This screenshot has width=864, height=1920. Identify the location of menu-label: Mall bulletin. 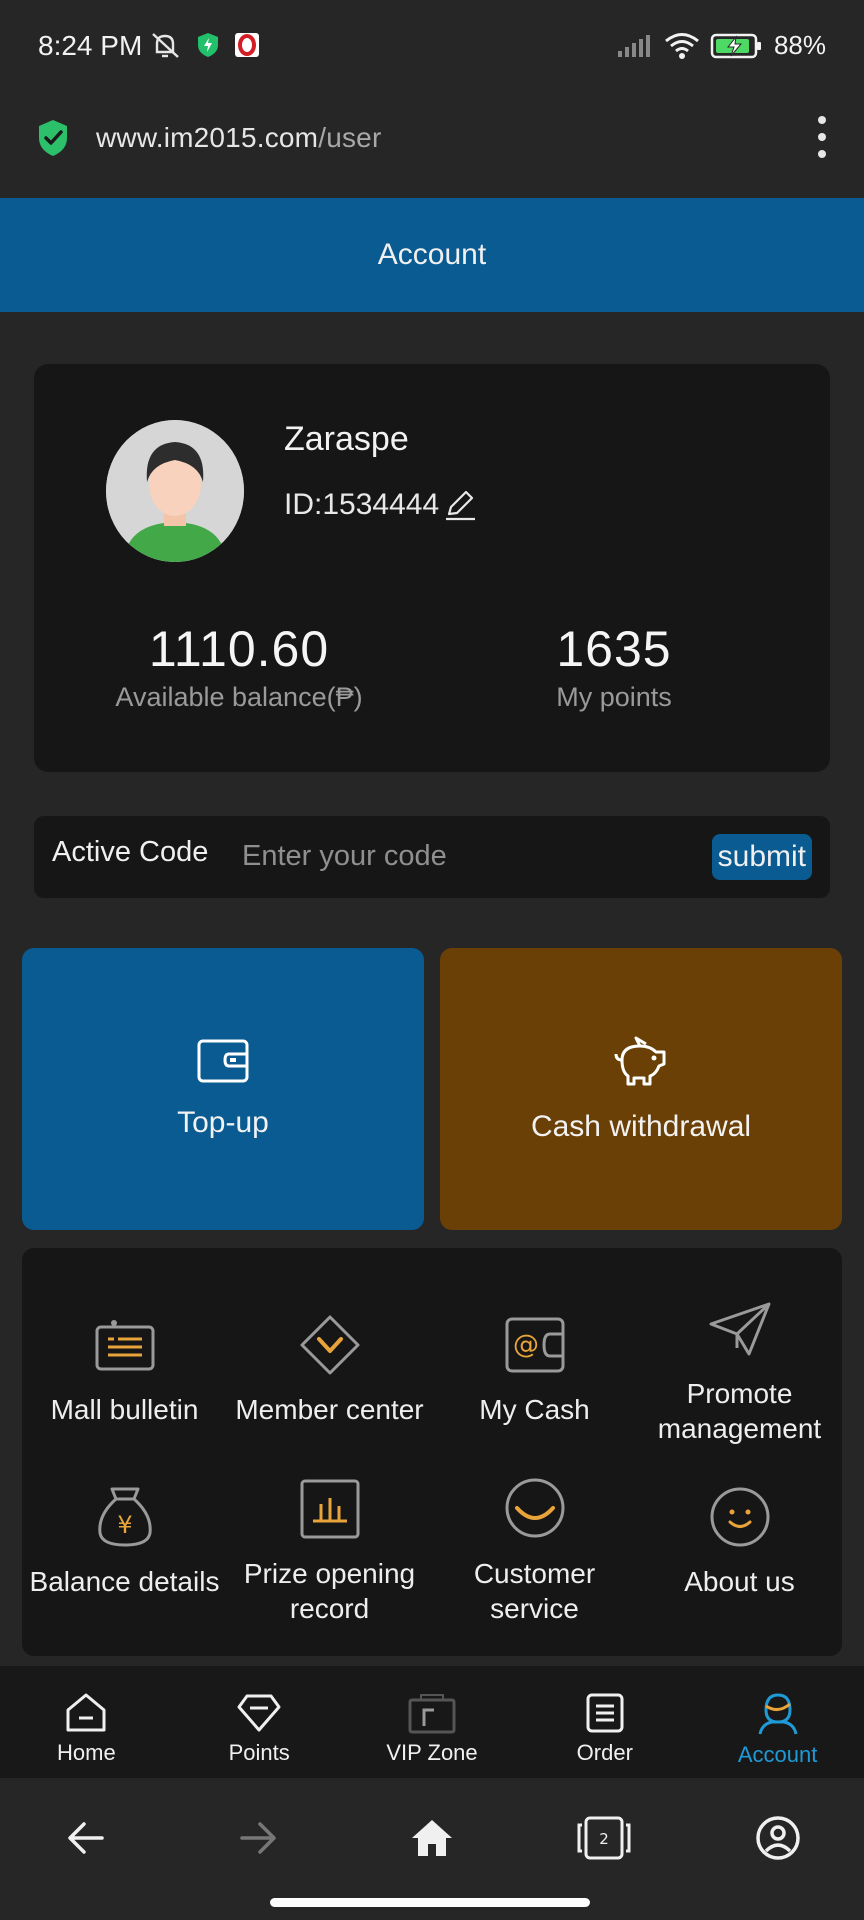
(124, 1409).